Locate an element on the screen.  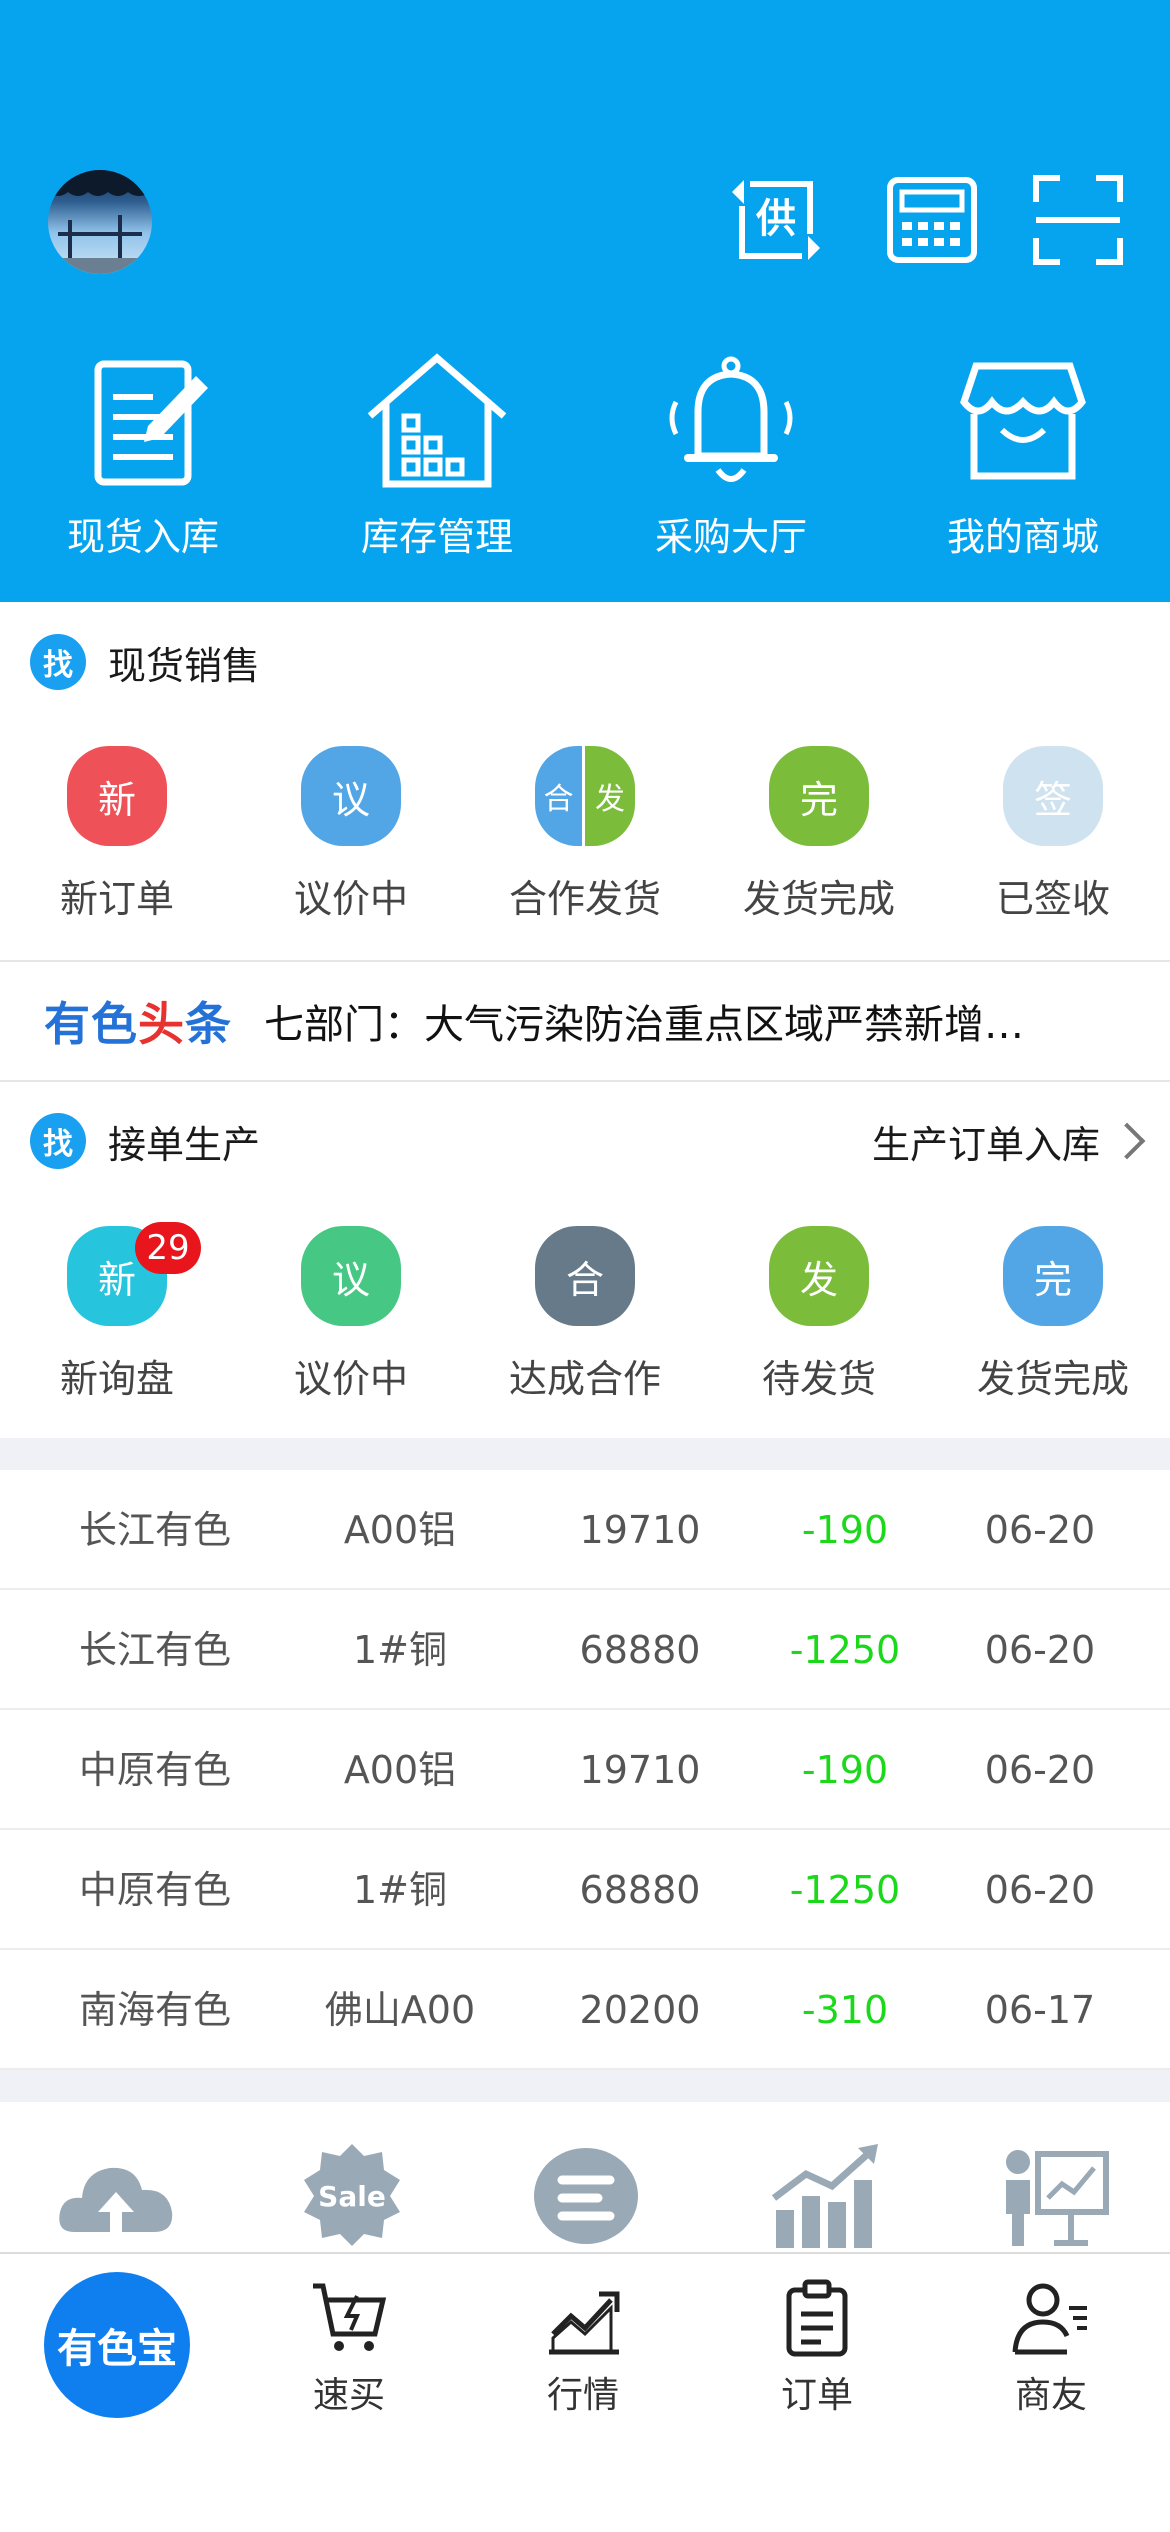
status-new-order: 新 新订单 is located at coordinates (117, 834).